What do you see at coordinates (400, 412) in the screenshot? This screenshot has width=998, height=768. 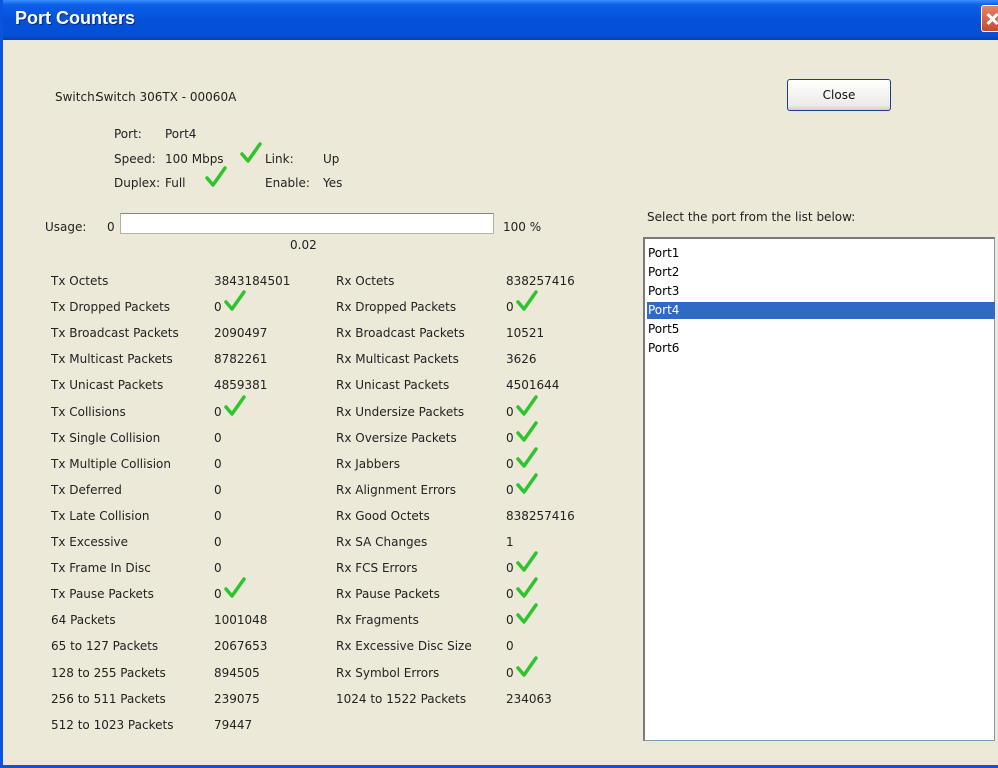 I see `rx-counter-label: Rx Undersize Packets` at bounding box center [400, 412].